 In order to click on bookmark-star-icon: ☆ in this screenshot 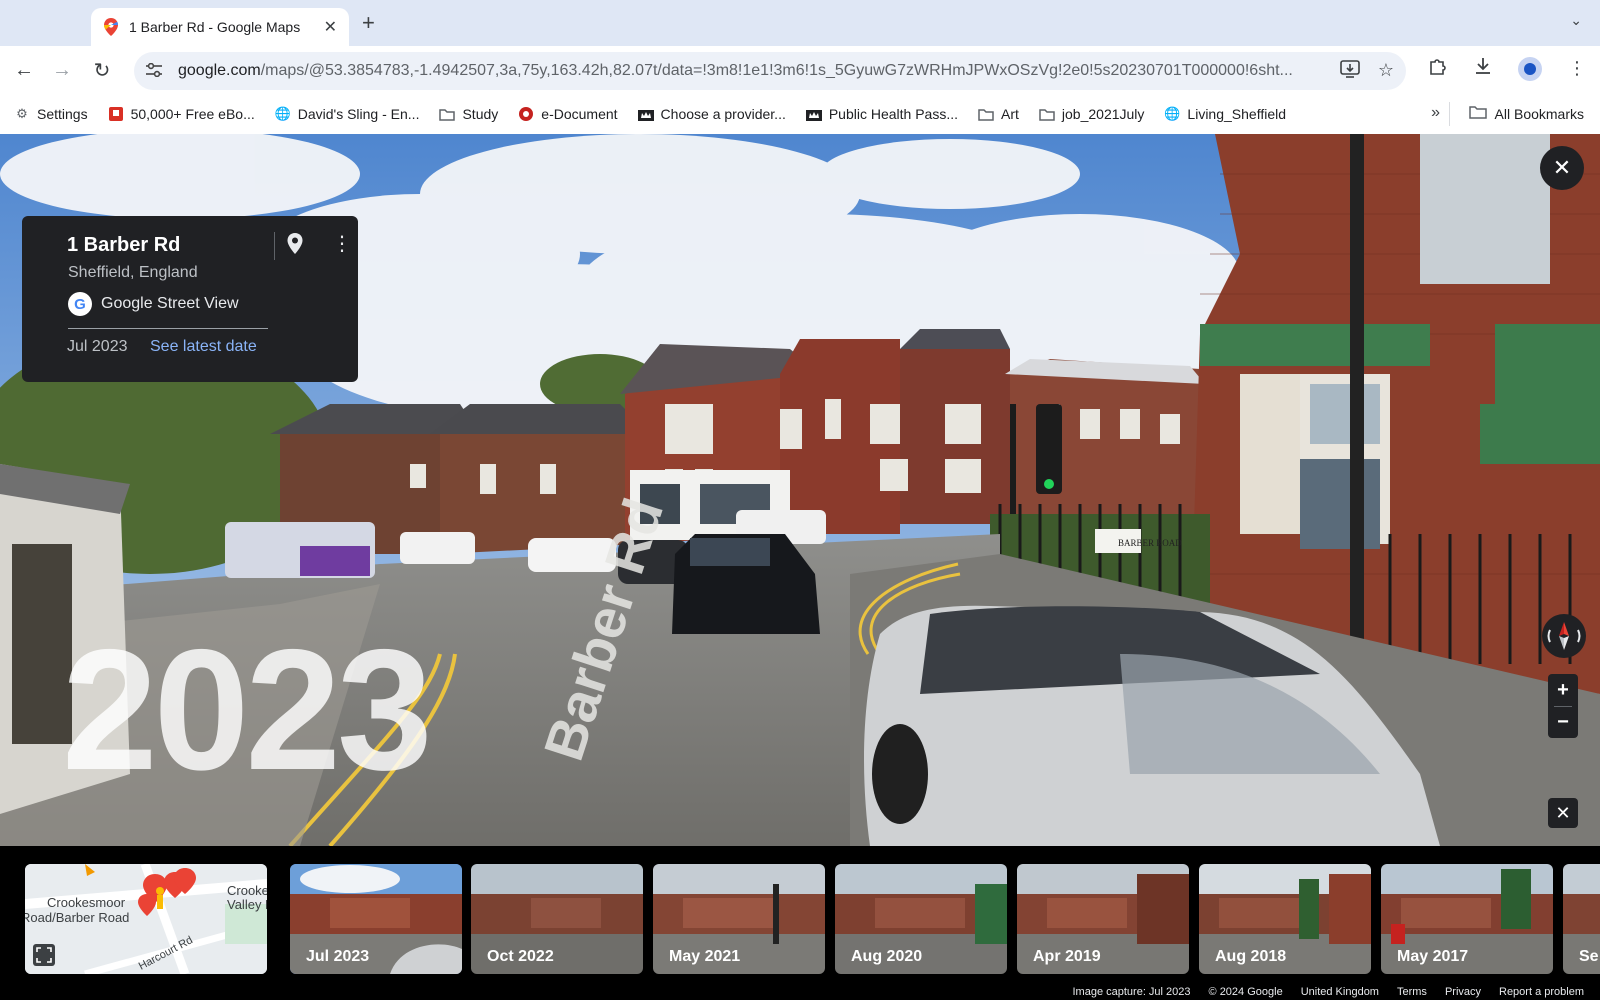, I will do `click(1386, 71)`.